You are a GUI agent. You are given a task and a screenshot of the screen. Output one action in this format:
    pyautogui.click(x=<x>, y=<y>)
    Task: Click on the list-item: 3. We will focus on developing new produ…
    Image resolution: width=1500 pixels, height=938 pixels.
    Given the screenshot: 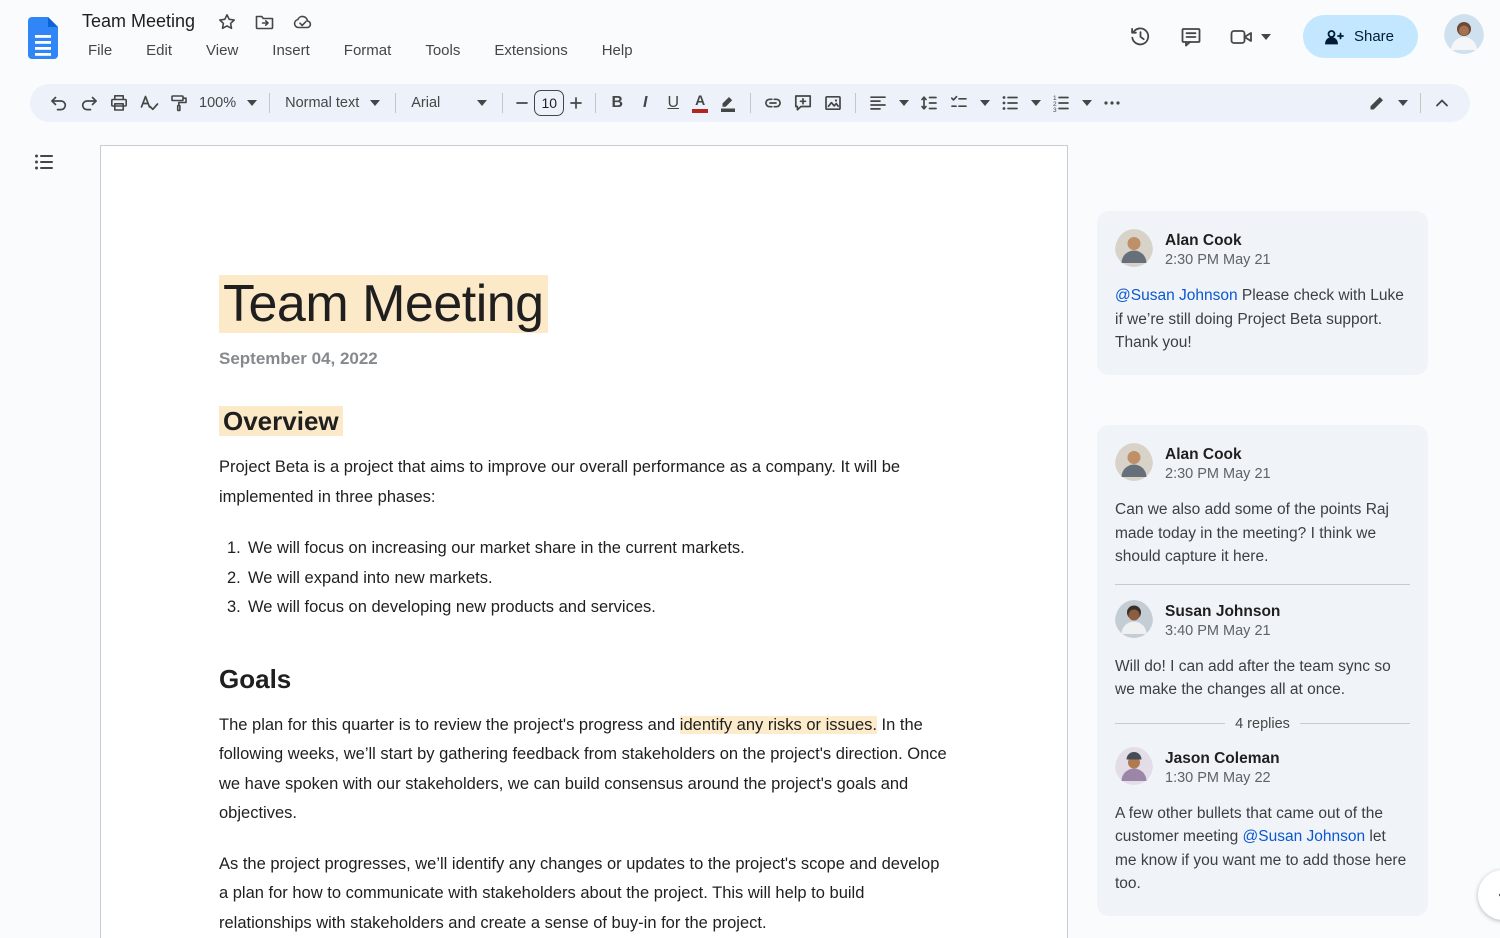 What is the action you would take?
    pyautogui.click(x=441, y=607)
    